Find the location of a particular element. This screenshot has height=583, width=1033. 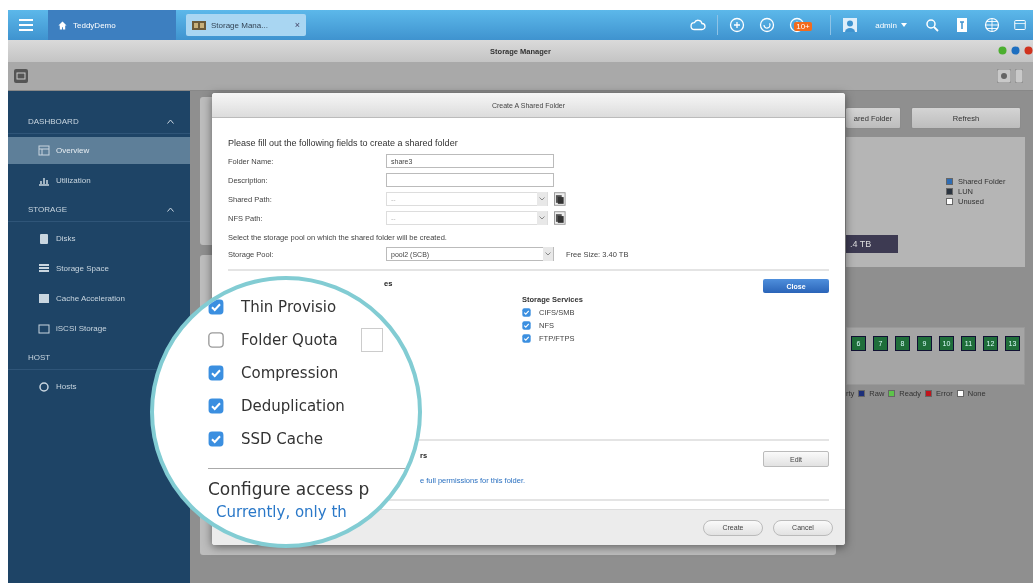

minimize-button is located at coordinates (1002, 50).